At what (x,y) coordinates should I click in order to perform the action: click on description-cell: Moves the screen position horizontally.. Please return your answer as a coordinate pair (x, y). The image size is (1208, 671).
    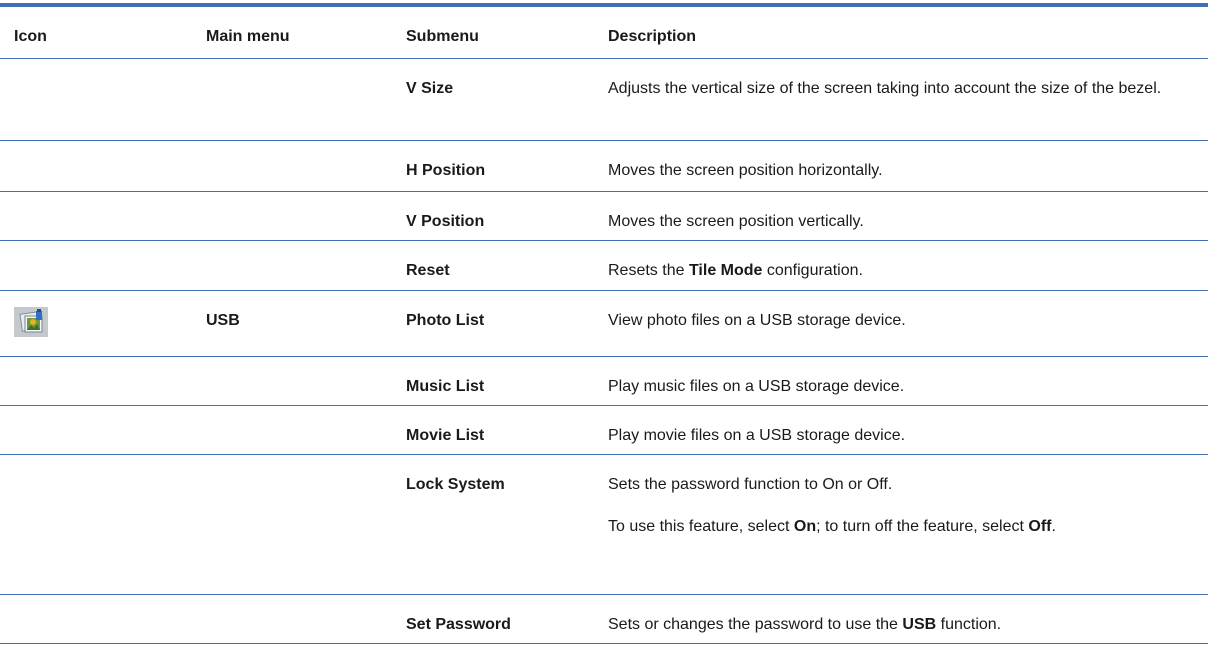
    Looking at the image, I should click on (745, 170).